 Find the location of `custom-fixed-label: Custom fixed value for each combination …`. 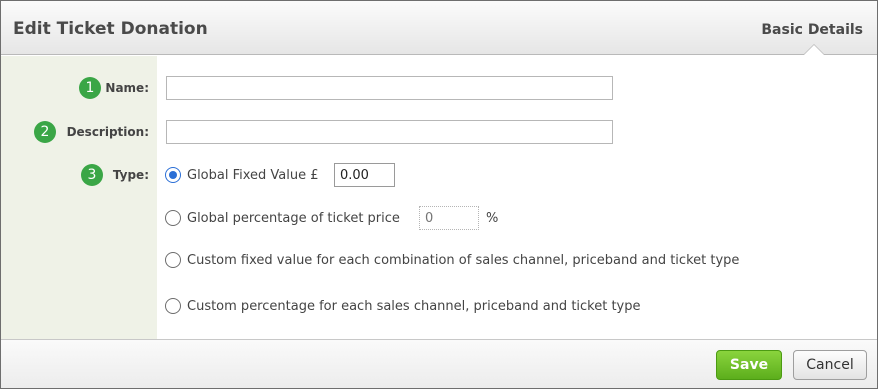

custom-fixed-label: Custom fixed value for each combination … is located at coordinates (463, 260).